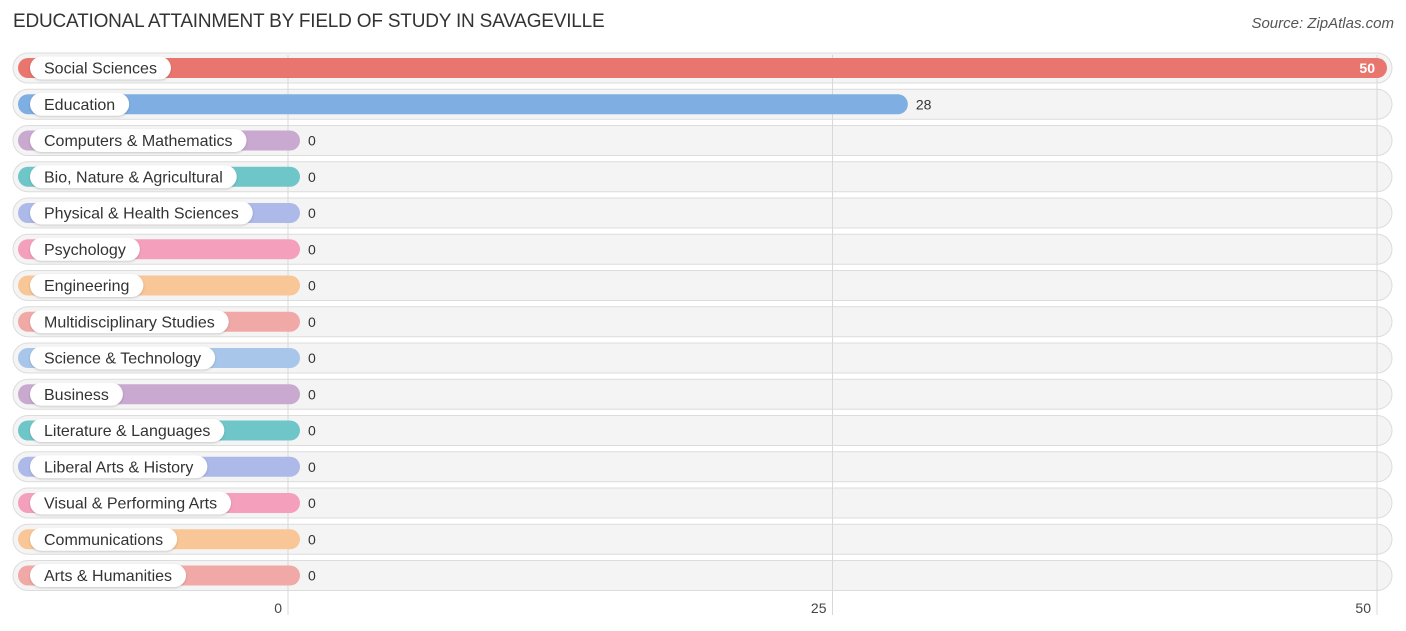  What do you see at coordinates (118, 467) in the screenshot?
I see `bar-label: Liberal Arts & History` at bounding box center [118, 467].